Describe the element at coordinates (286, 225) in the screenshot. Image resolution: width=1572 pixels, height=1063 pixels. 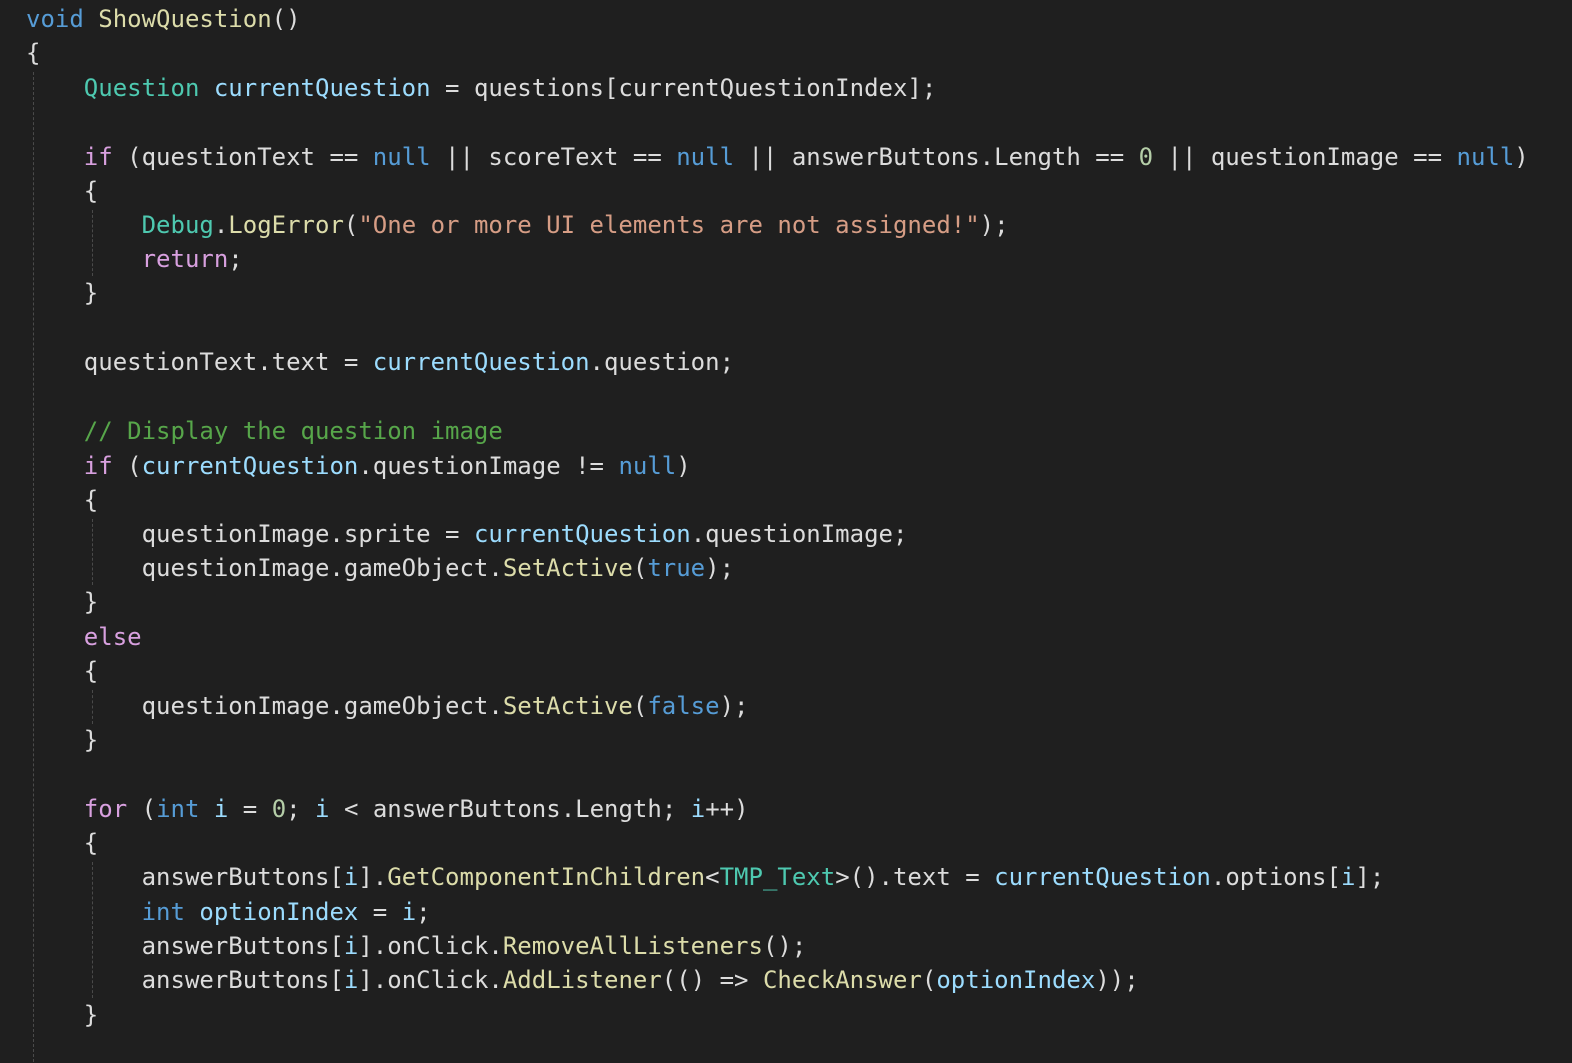
I see `code-token-fn: LogError` at that location.